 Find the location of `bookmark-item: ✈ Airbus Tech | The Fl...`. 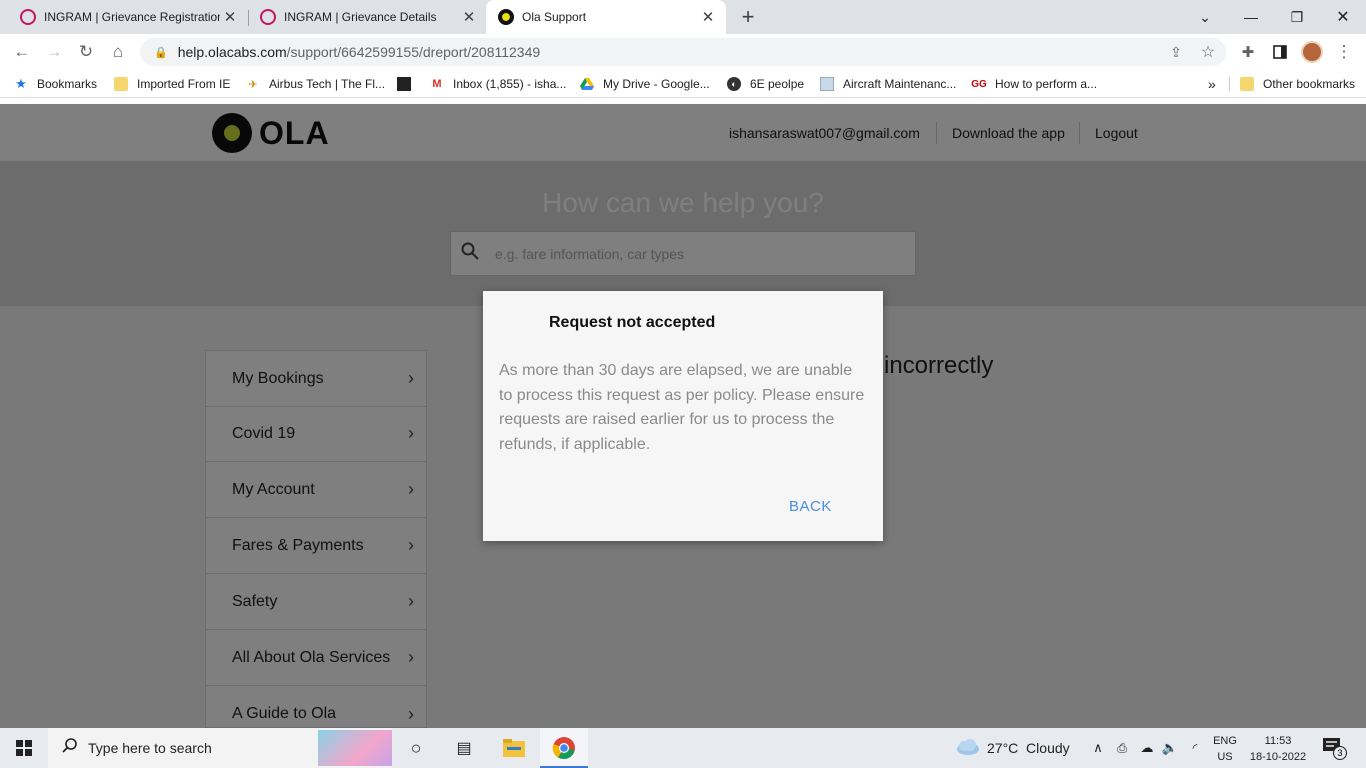

bookmark-item: ✈ Airbus Tech | The Fl... is located at coordinates (315, 84).